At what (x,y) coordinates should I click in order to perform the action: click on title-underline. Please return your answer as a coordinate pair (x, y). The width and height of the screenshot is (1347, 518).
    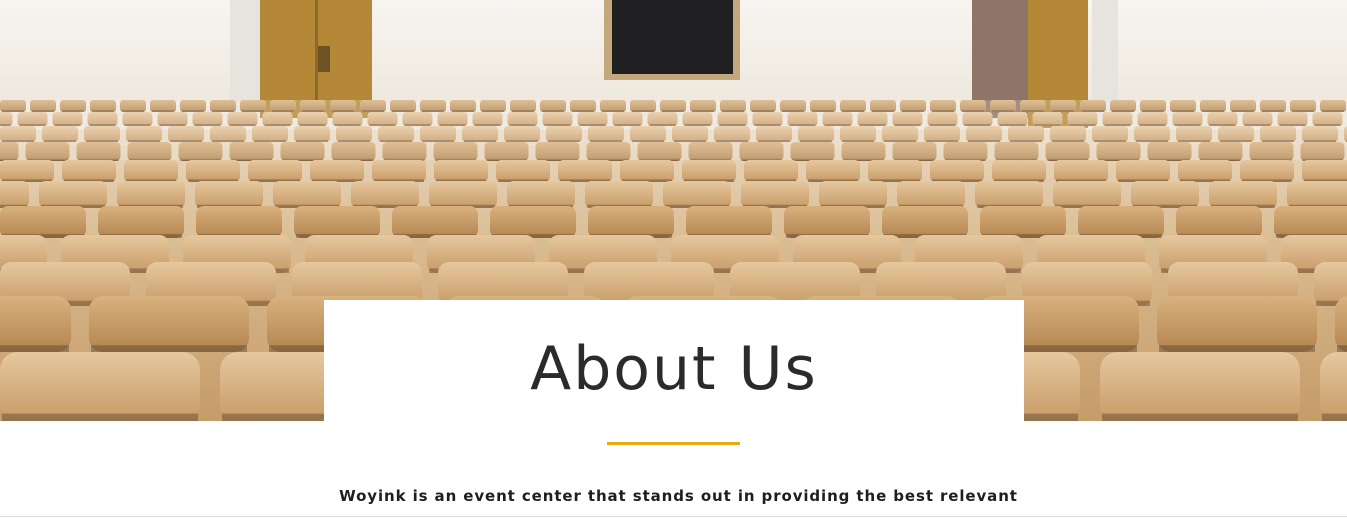
    Looking at the image, I should click on (673, 443).